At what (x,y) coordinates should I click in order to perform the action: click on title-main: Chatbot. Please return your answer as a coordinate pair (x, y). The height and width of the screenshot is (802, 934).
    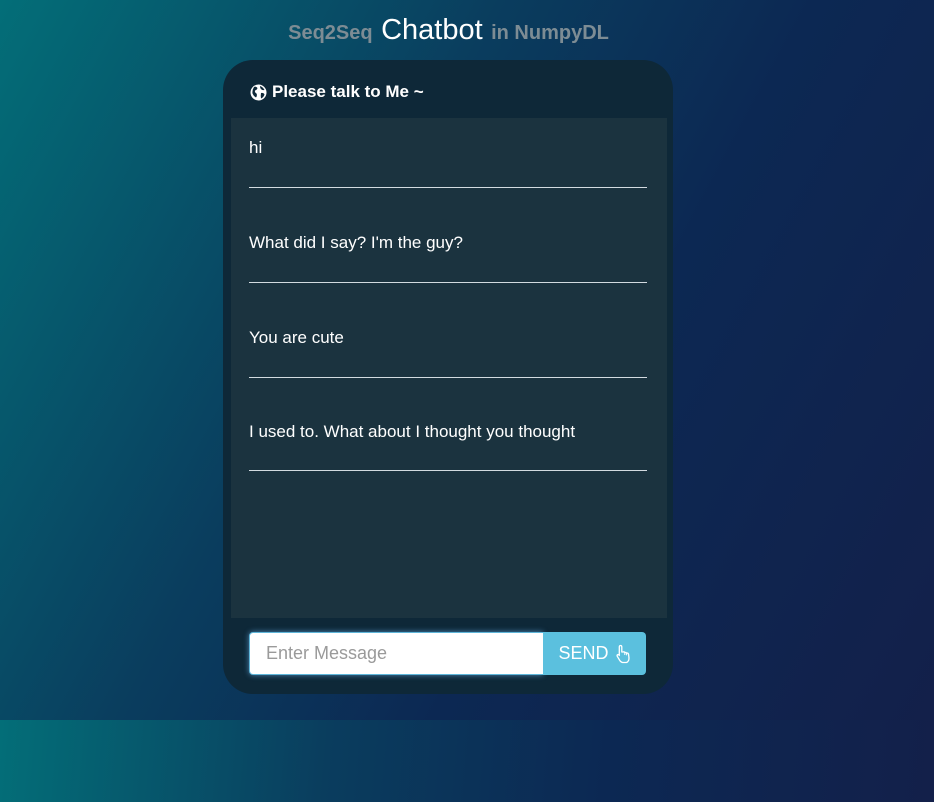
    Looking at the image, I should click on (432, 30).